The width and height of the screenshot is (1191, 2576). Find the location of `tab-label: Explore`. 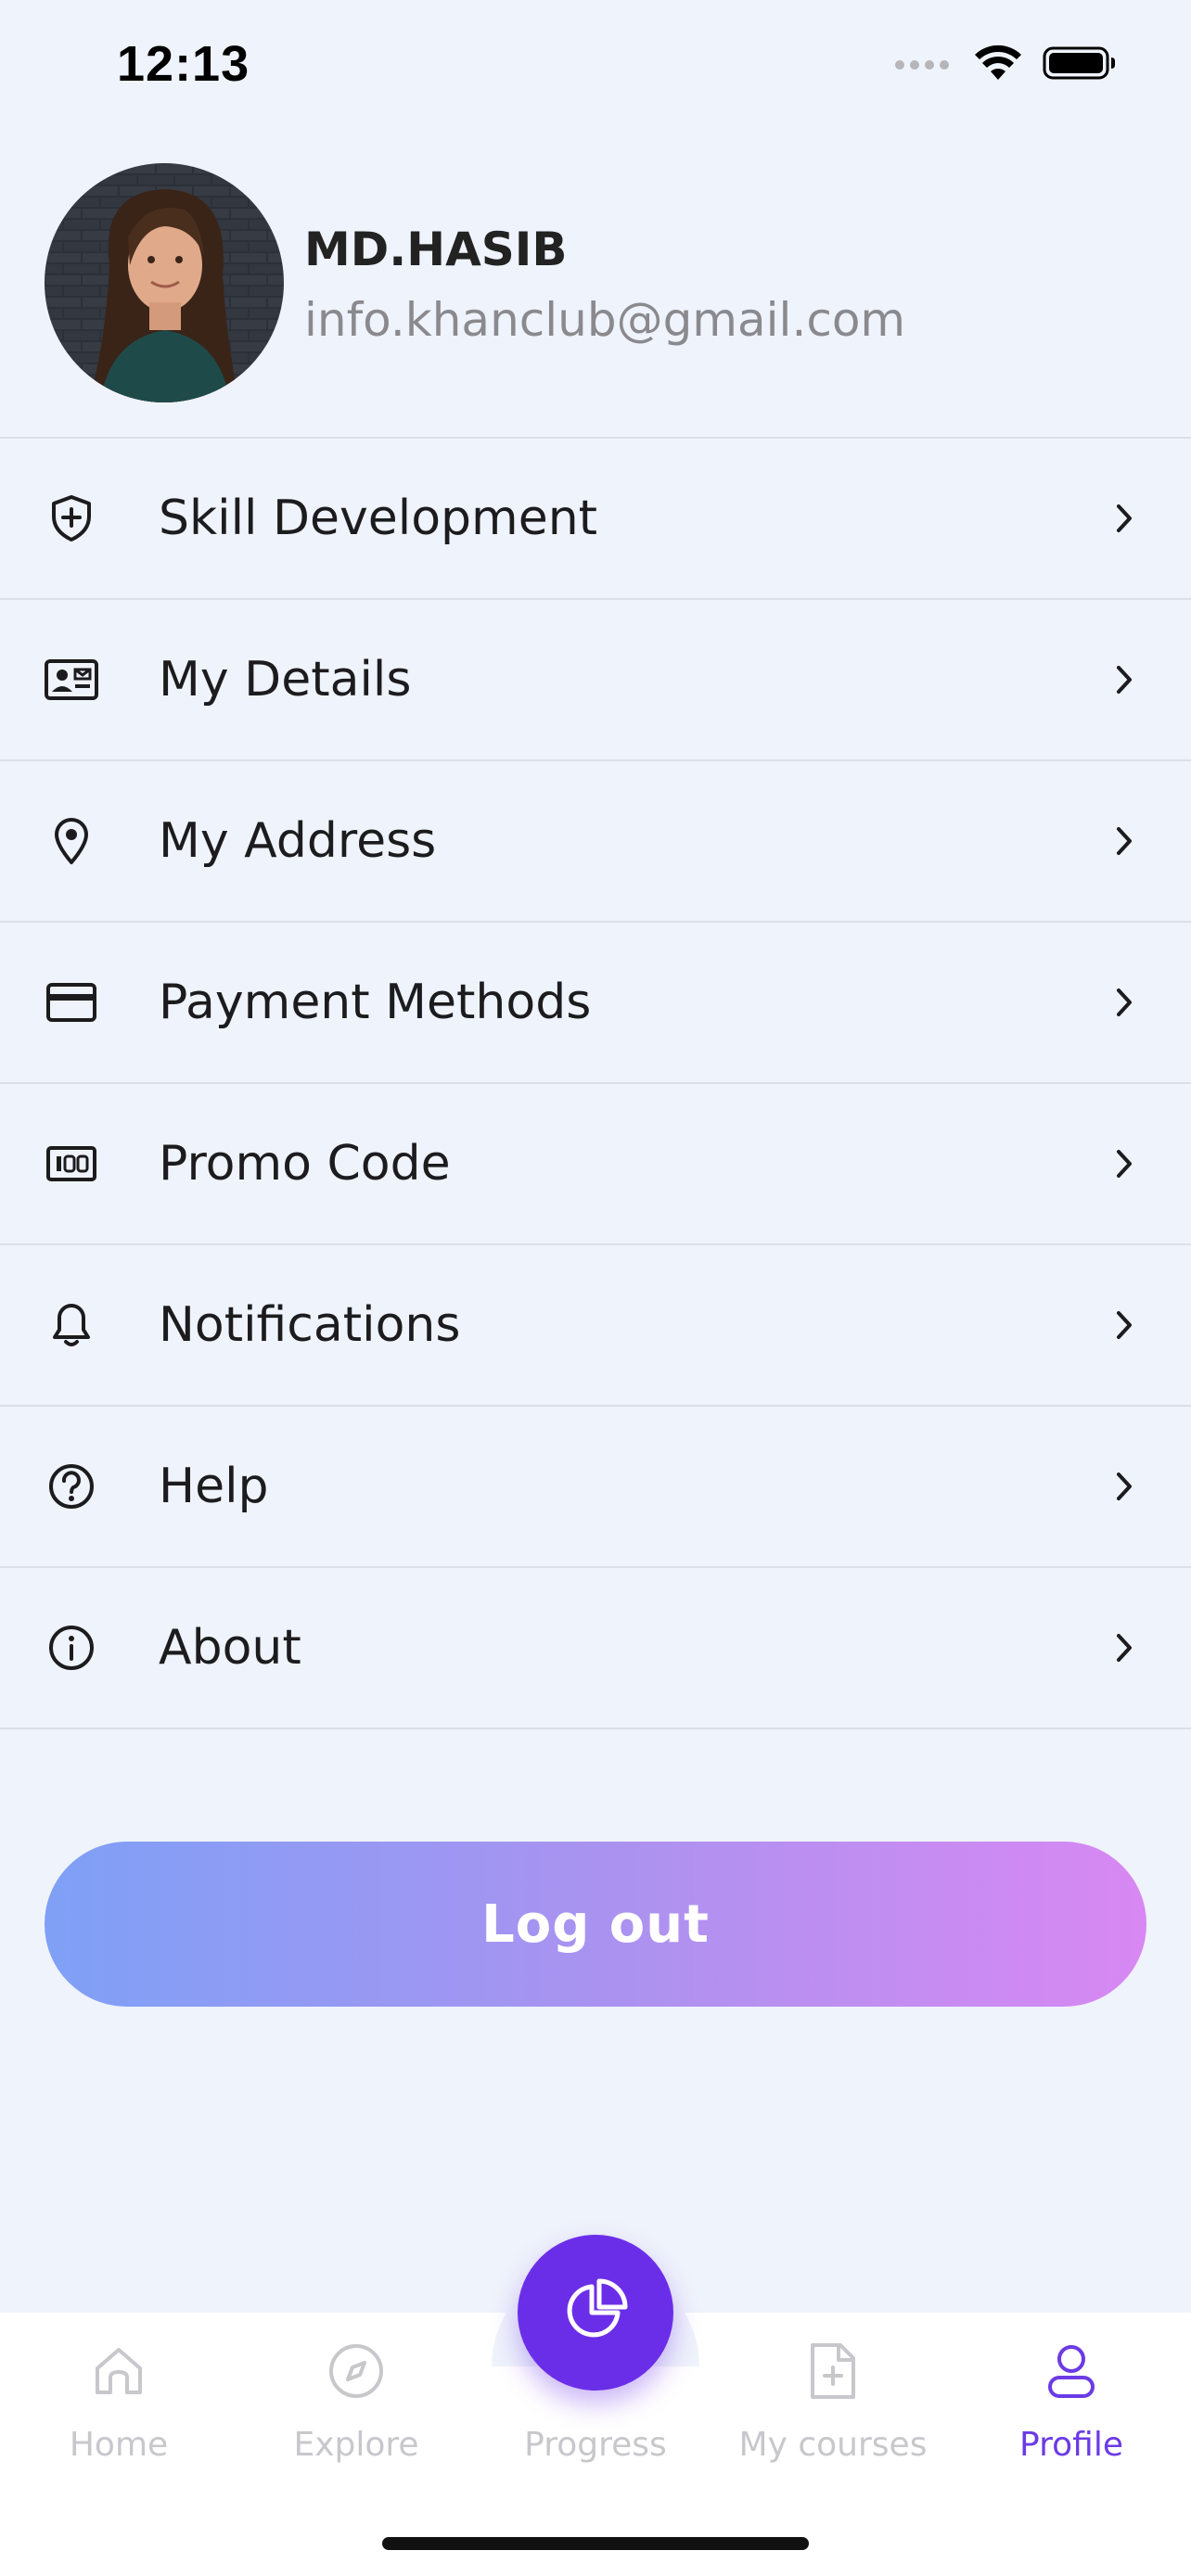

tab-label: Explore is located at coordinates (356, 2445).